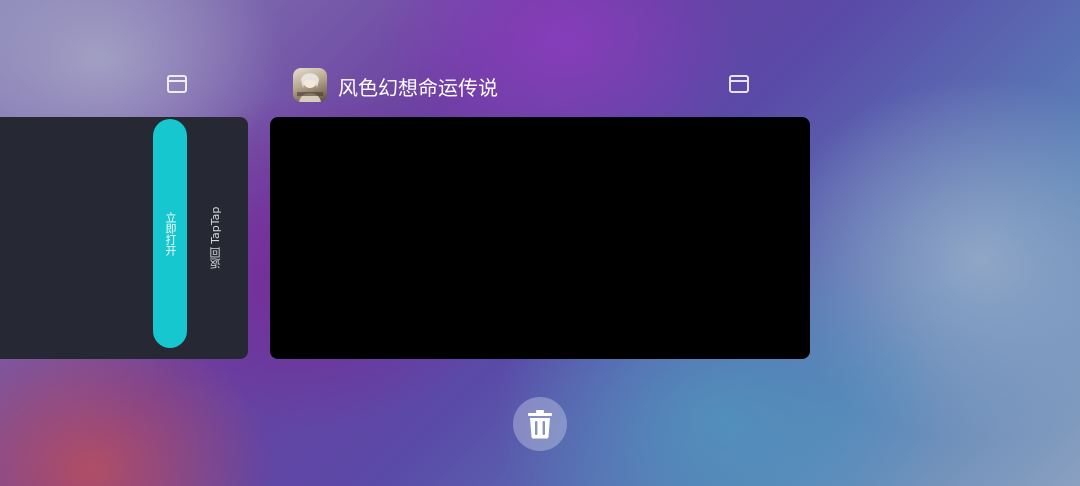 The width and height of the screenshot is (1080, 486). I want to click on trash-icon, so click(540, 424).